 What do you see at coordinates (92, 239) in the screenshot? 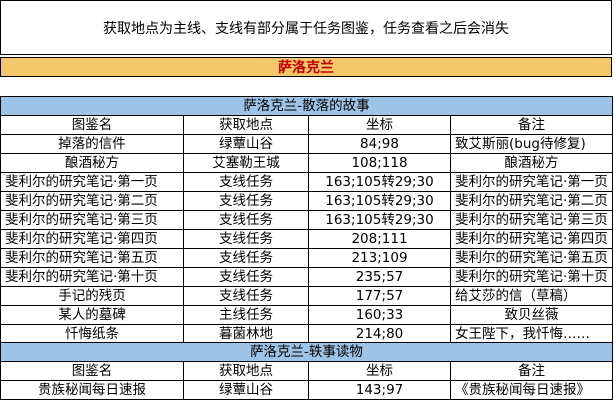
I see `entry-name: 斐利尔的研究笔记·第四页` at bounding box center [92, 239].